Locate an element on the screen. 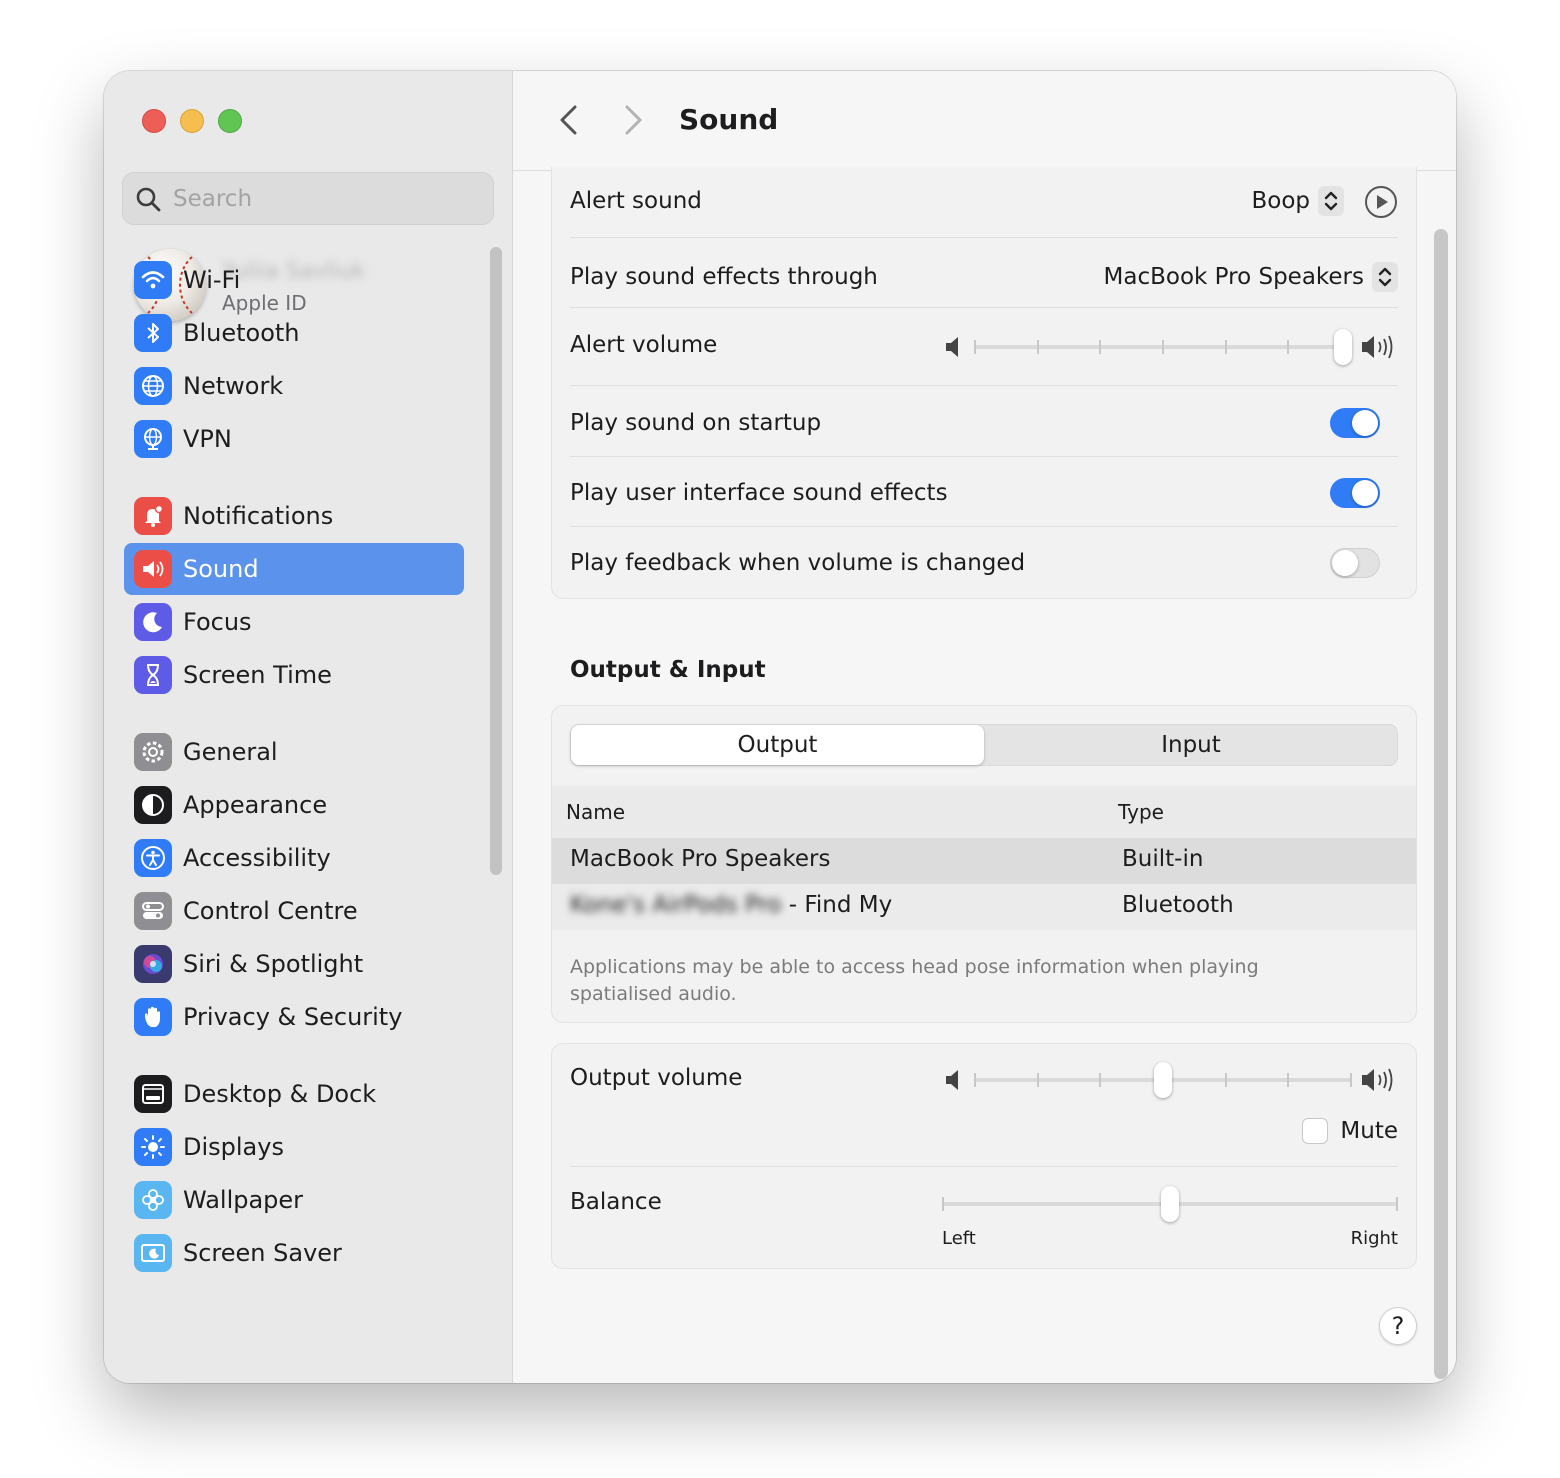  sidebar-item-wi-fi: Wi-Fi is located at coordinates (294, 280).